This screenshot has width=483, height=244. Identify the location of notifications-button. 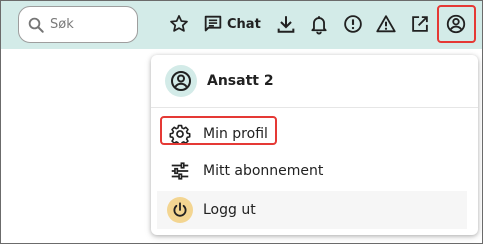
(319, 24).